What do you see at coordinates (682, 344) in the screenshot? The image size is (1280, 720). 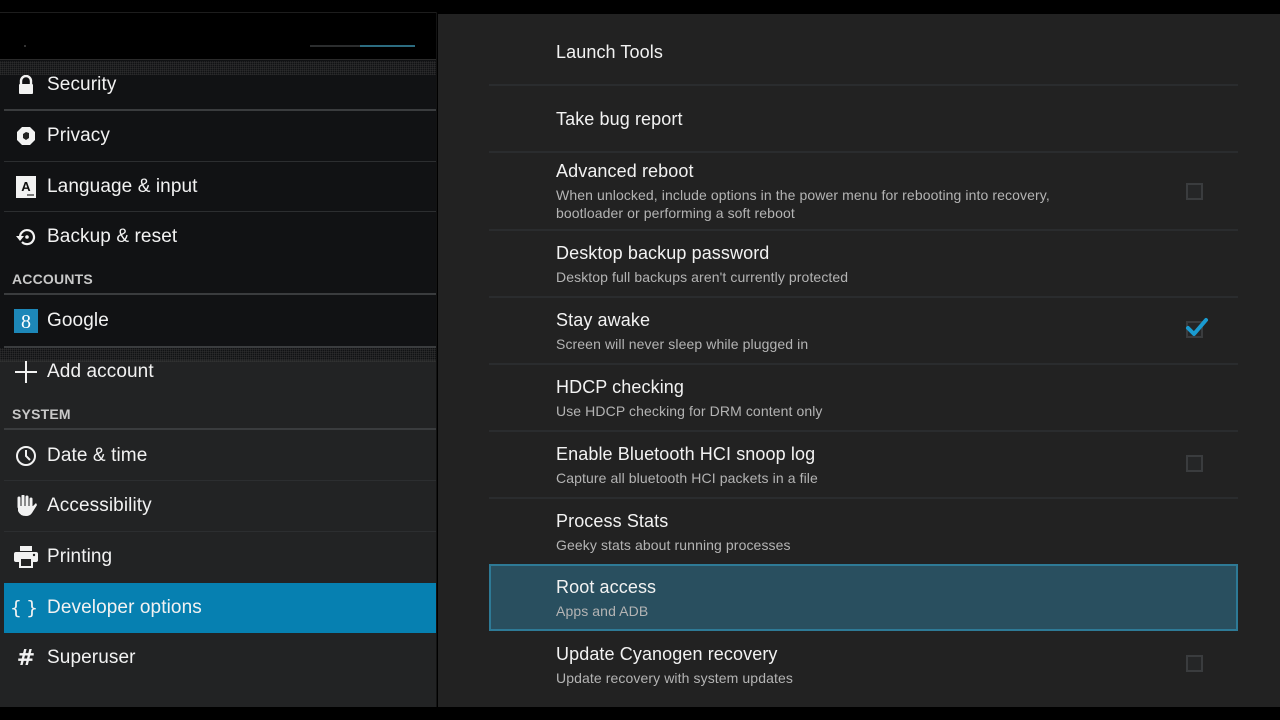 I see `pref-summary: Screen will never sleep while plugged in` at bounding box center [682, 344].